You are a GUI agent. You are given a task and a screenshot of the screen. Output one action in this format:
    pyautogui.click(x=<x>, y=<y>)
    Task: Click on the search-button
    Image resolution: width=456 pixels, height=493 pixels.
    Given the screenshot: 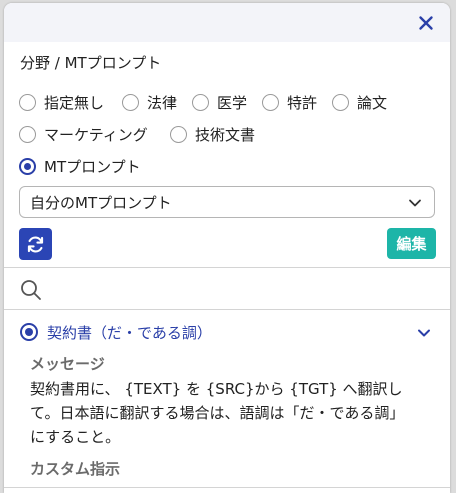 What is the action you would take?
    pyautogui.click(x=31, y=292)
    